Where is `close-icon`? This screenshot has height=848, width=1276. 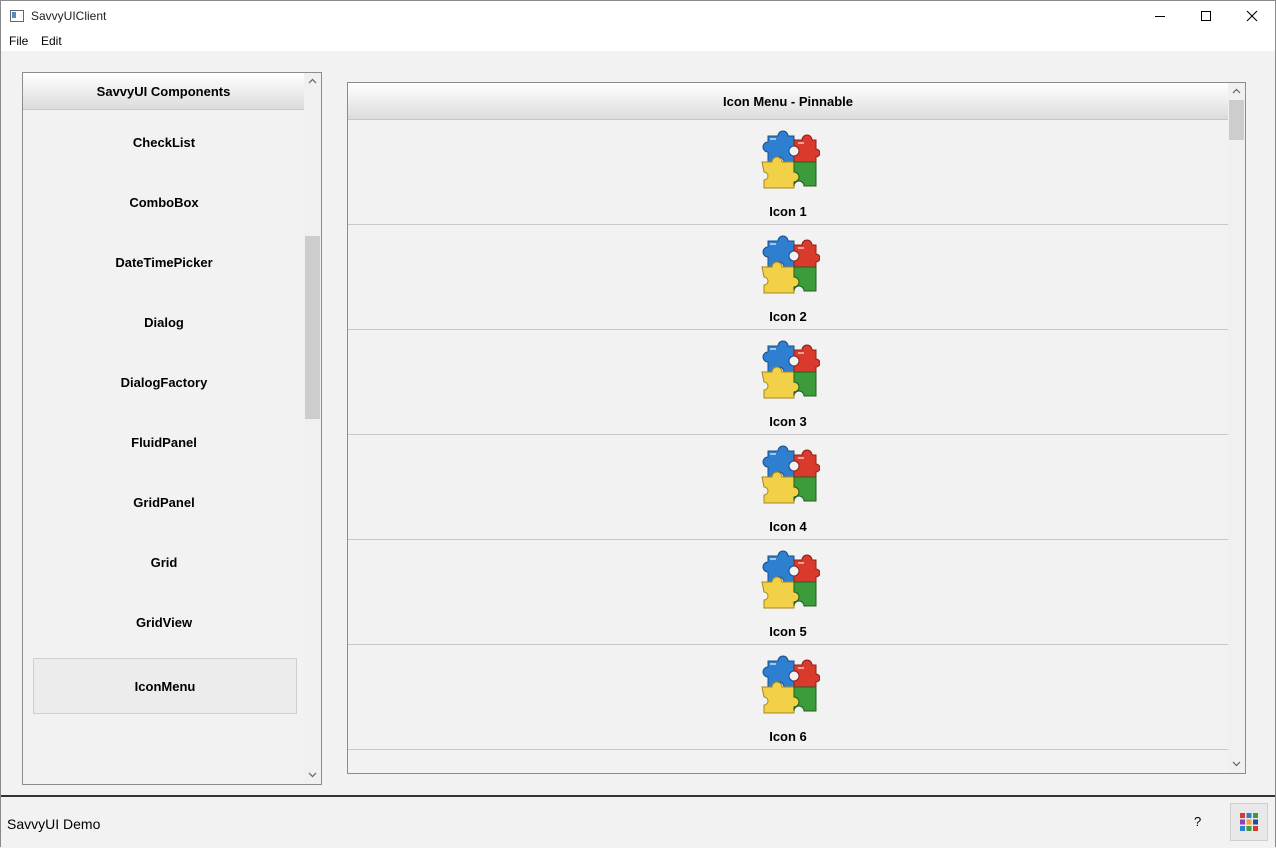
close-icon is located at coordinates (1252, 16).